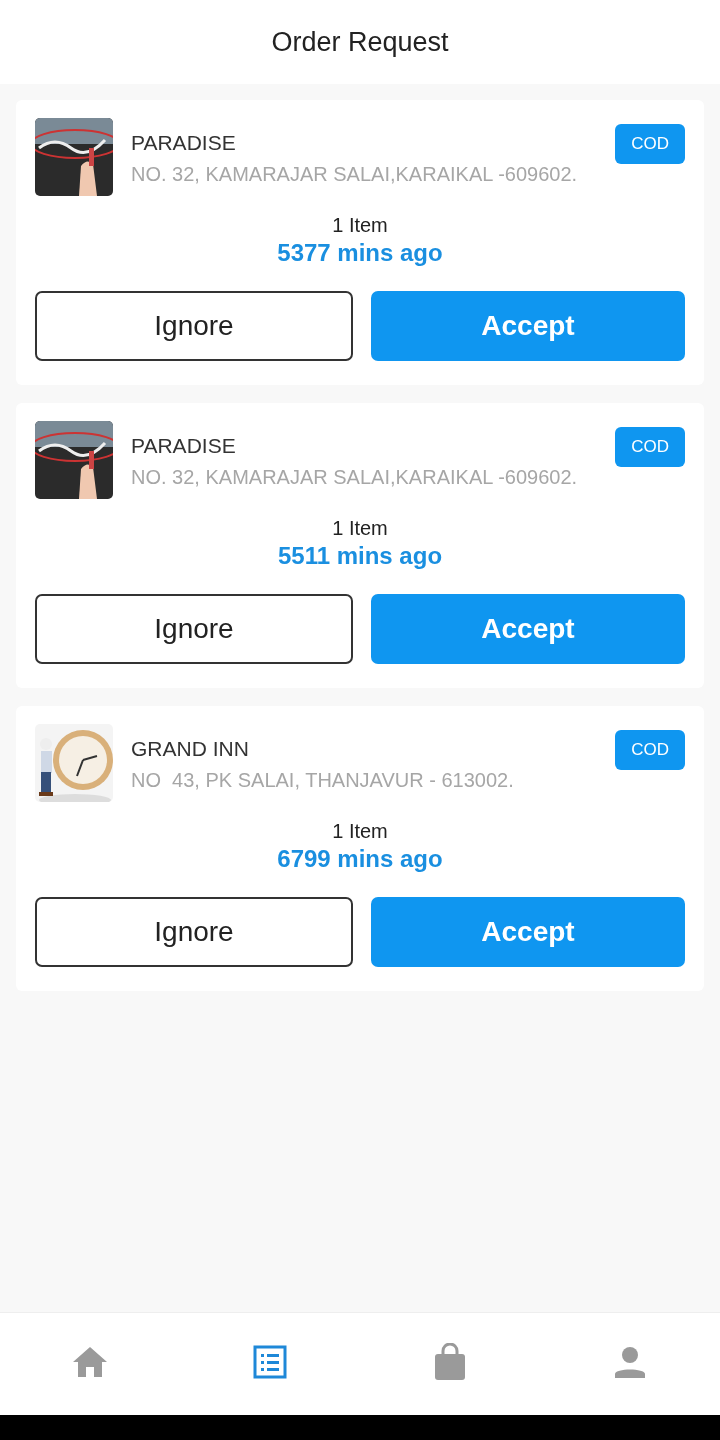 The image size is (720, 1440). I want to click on person-icon, so click(630, 1362).